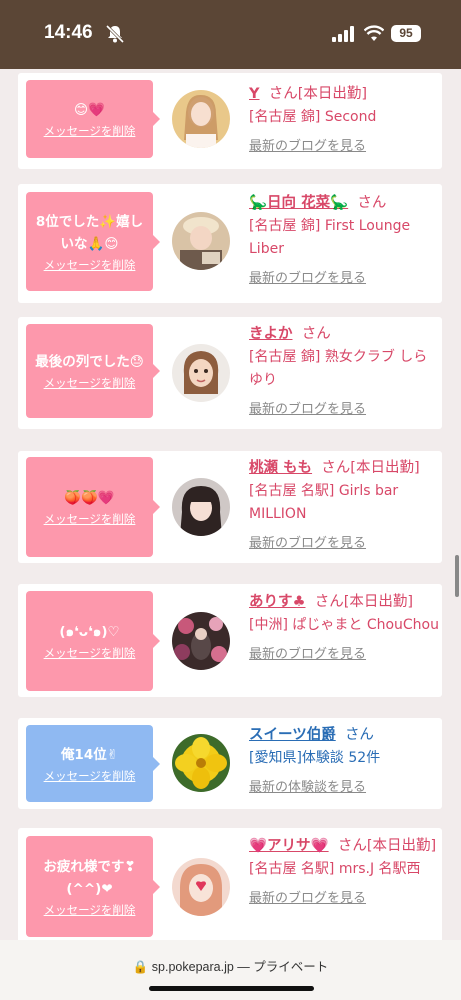  What do you see at coordinates (271, 334) in the screenshot?
I see `girl-name-link: きよか` at bounding box center [271, 334].